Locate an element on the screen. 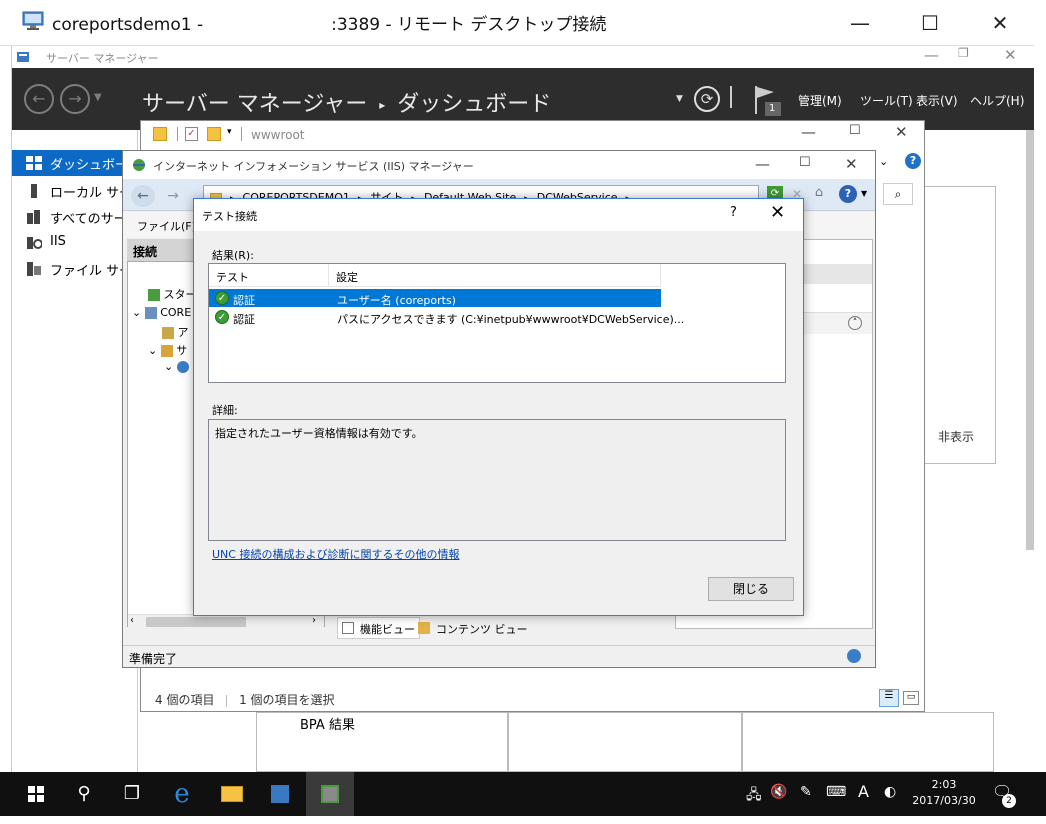 The height and width of the screenshot is (824, 1046). dialog-close-button: ✕ is located at coordinates (777, 212).